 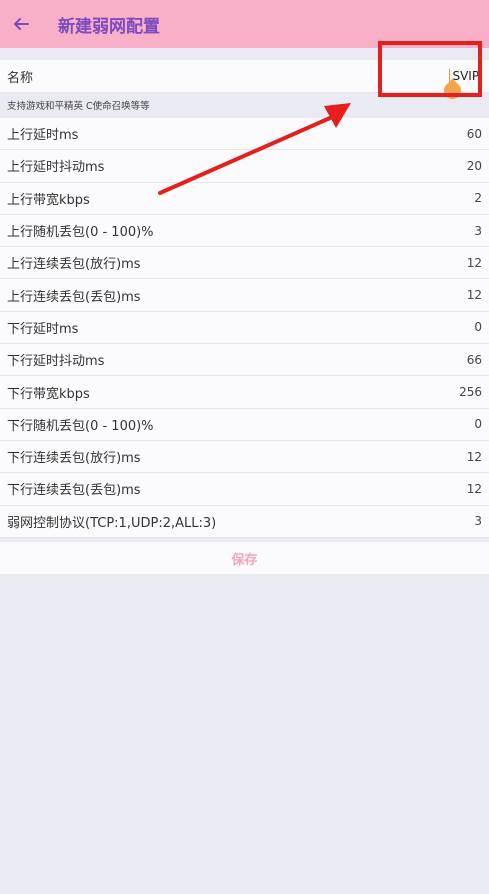 I want to click on settings-row-label: 上行连续丢包(丢包)ms, so click(x=74, y=297).